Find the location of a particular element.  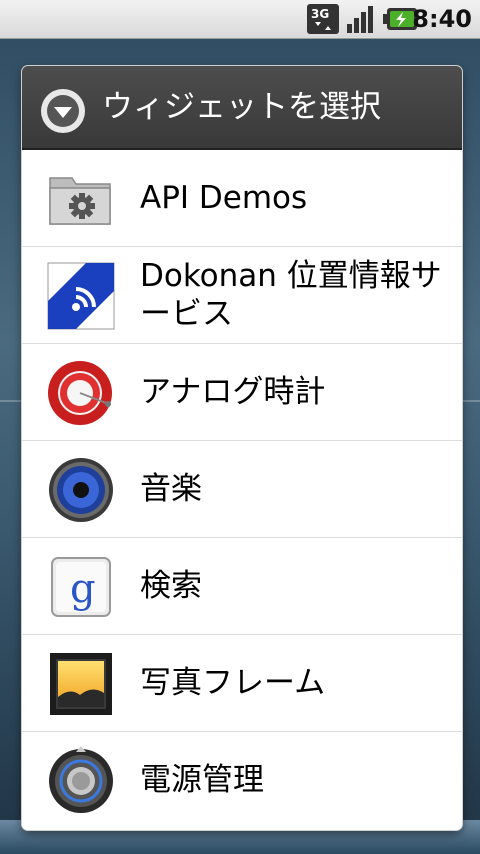

3g-icon: 3G is located at coordinates (323, 19).